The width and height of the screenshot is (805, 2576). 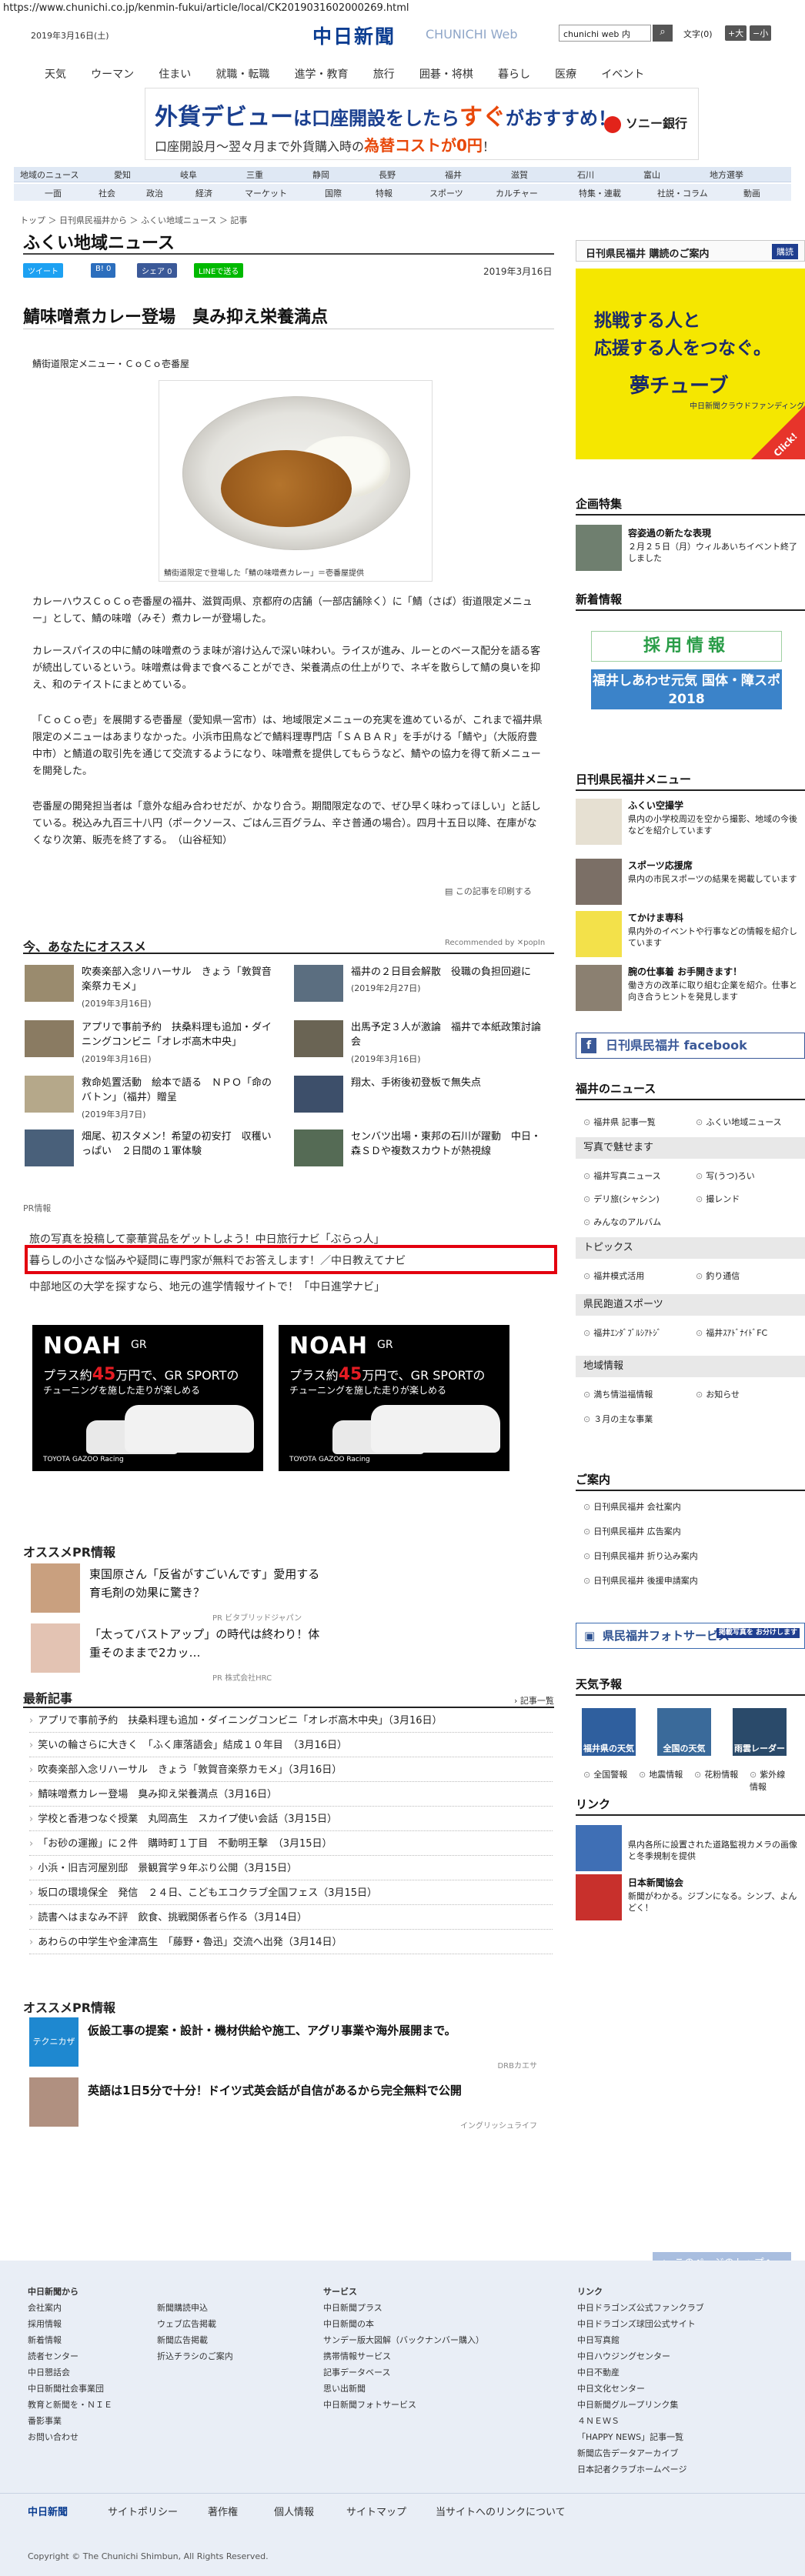 I want to click on latest-item: 笑いの輪さらに大きく 「ふく庫落語会」結成１０年目 （3月16日）, so click(x=291, y=1746).